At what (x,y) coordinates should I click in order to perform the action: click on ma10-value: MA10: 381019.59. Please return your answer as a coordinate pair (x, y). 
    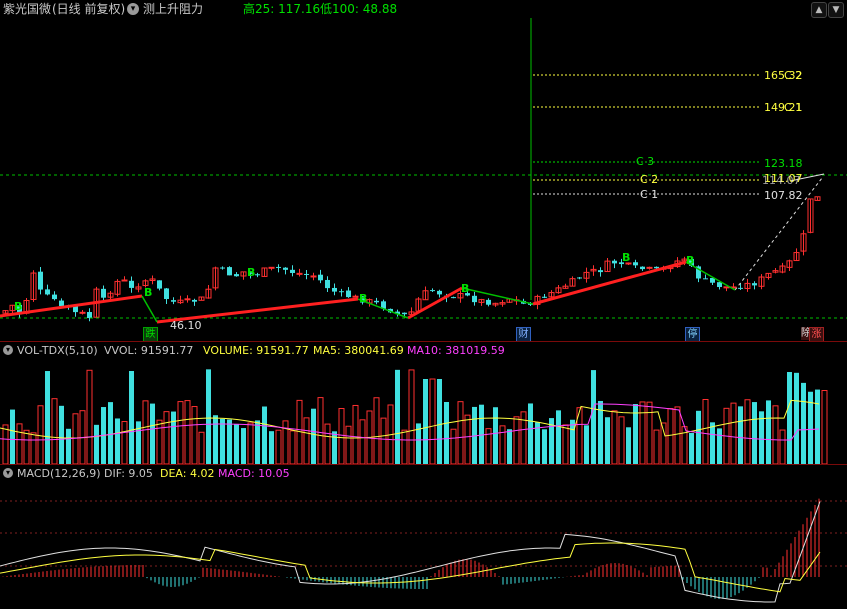
    Looking at the image, I should click on (456, 350).